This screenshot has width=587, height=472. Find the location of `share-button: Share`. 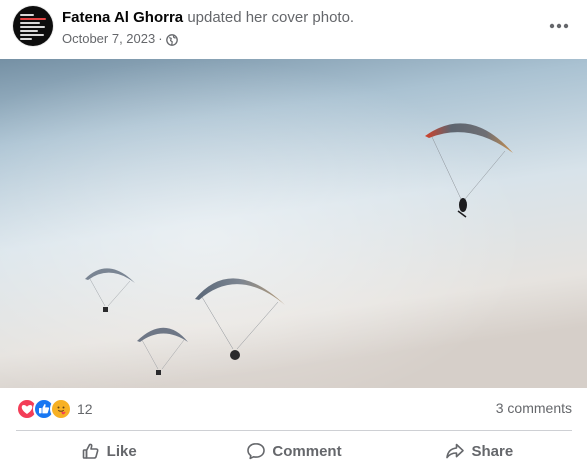

share-button: Share is located at coordinates (479, 451).